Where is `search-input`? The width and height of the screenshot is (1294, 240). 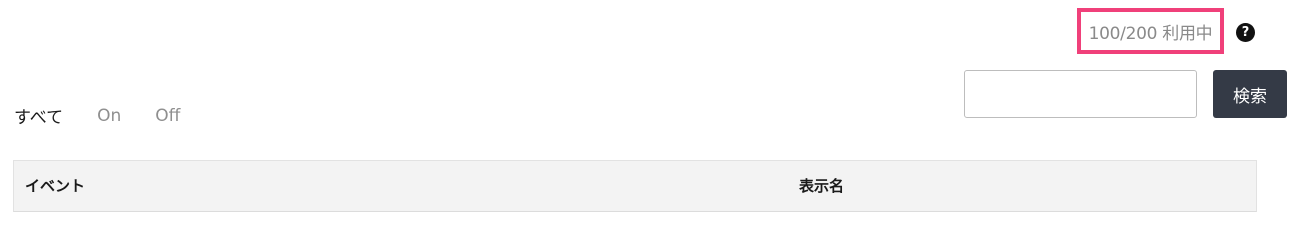
search-input is located at coordinates (1080, 94).